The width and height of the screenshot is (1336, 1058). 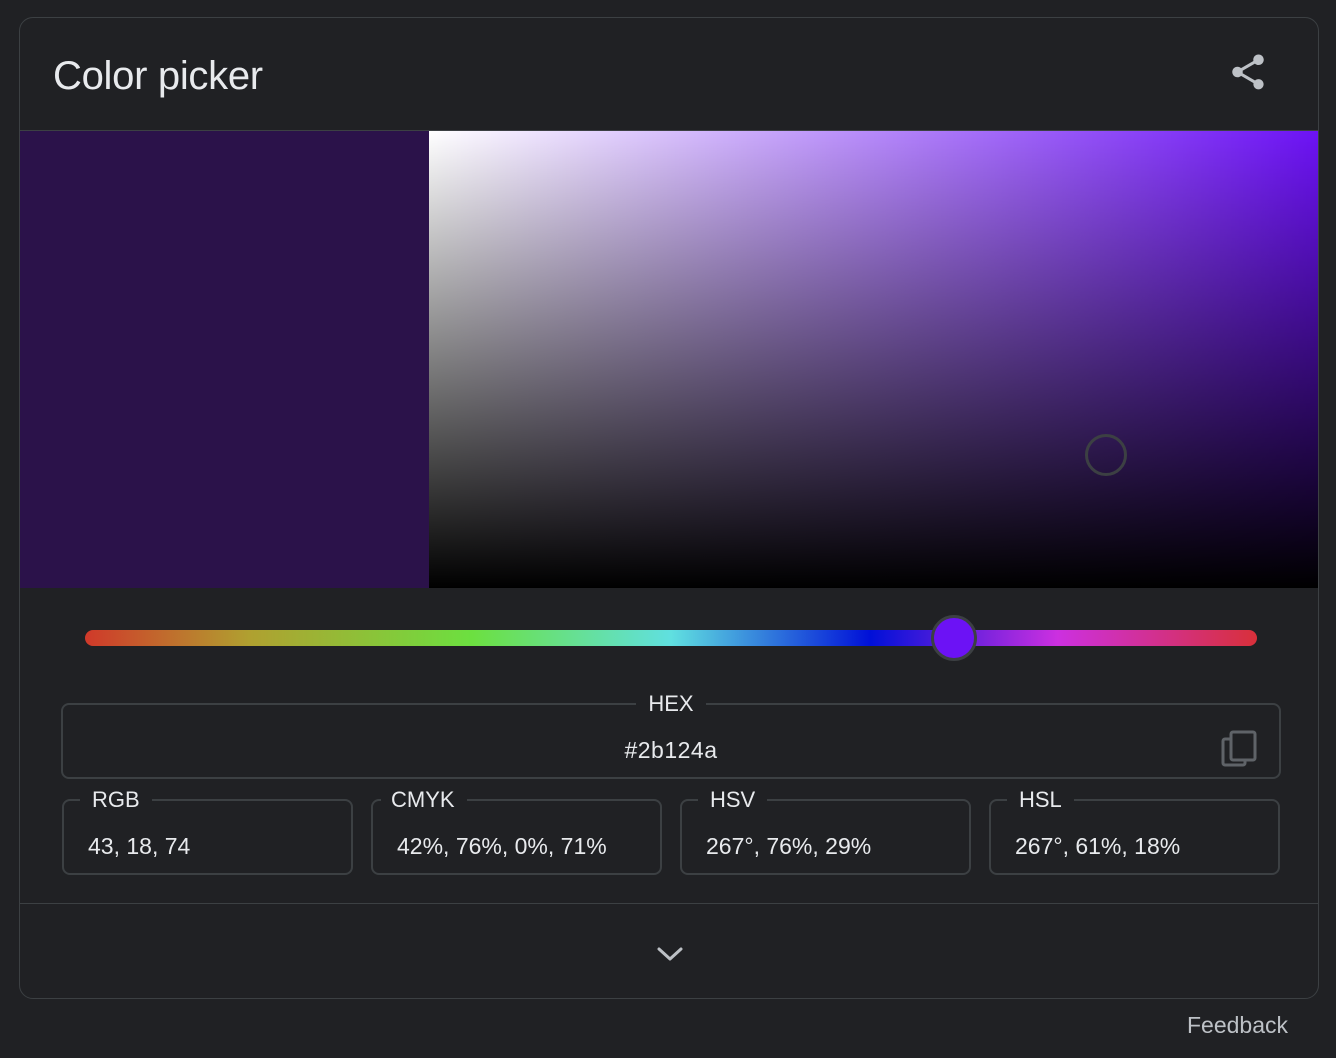 I want to click on chevron-down-icon, so click(x=670, y=954).